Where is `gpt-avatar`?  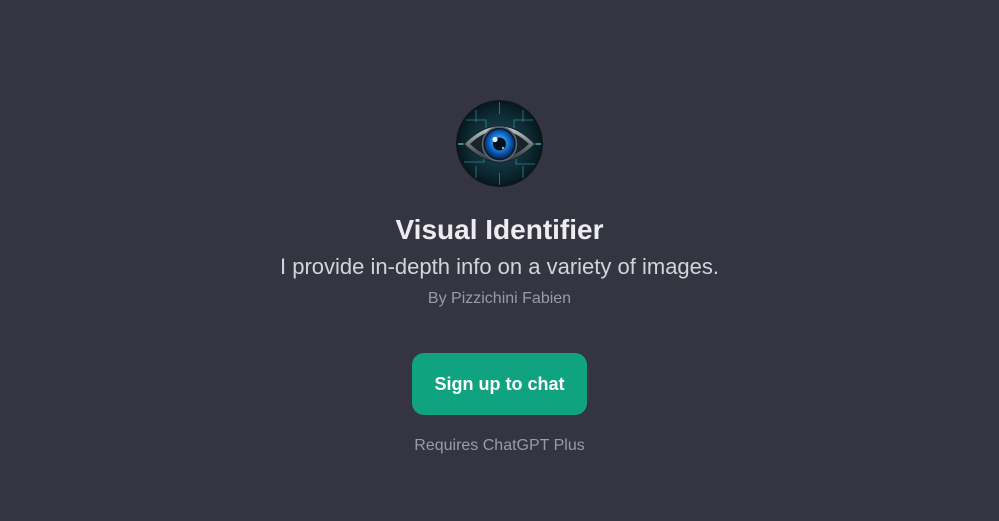
gpt-avatar is located at coordinates (499, 143).